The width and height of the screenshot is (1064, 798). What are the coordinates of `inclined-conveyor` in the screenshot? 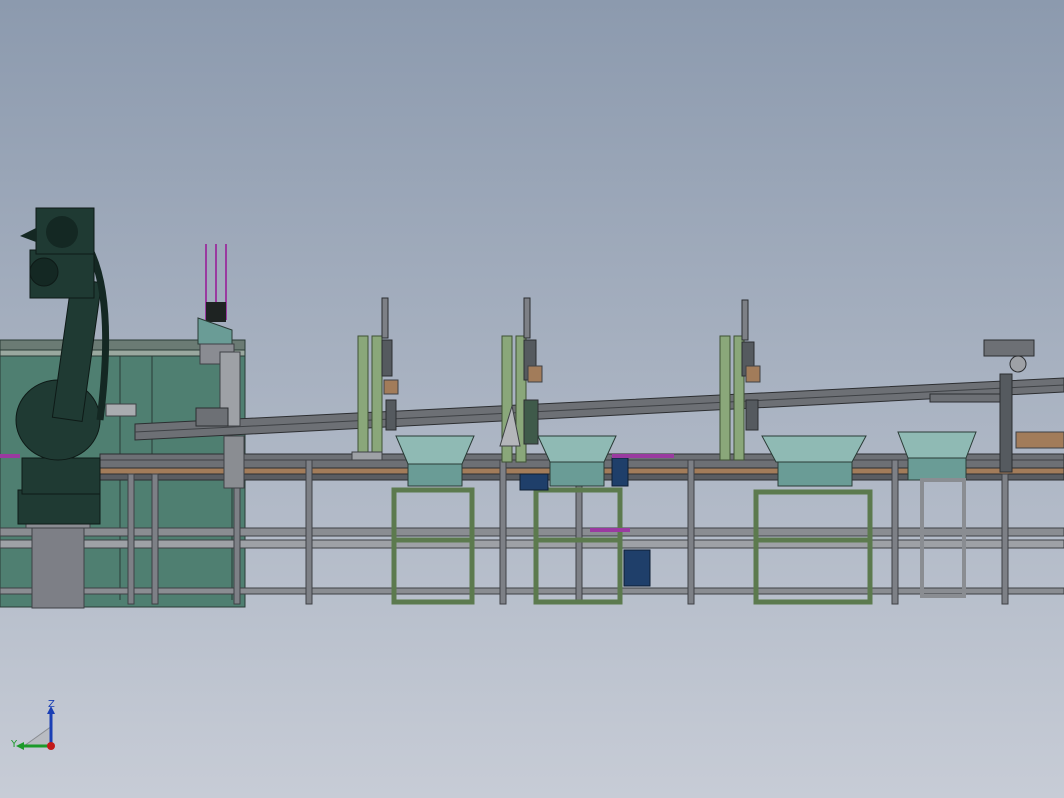 It's located at (599, 409).